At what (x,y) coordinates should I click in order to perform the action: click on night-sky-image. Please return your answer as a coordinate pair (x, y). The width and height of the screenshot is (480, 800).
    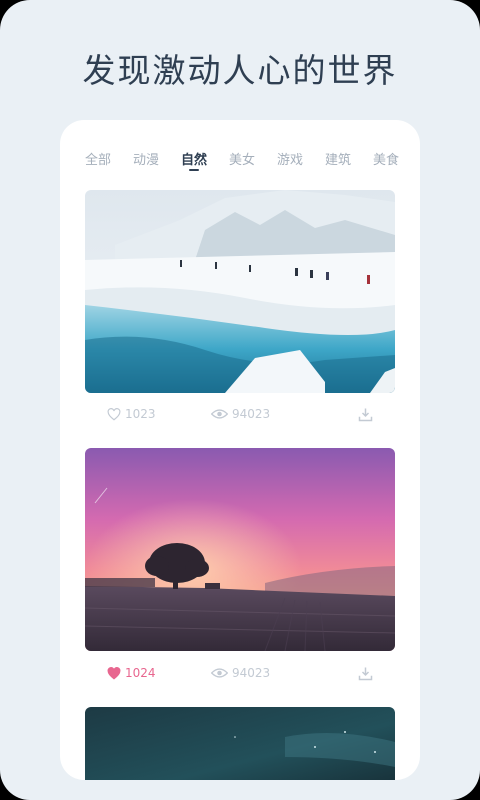
    Looking at the image, I should click on (240, 743).